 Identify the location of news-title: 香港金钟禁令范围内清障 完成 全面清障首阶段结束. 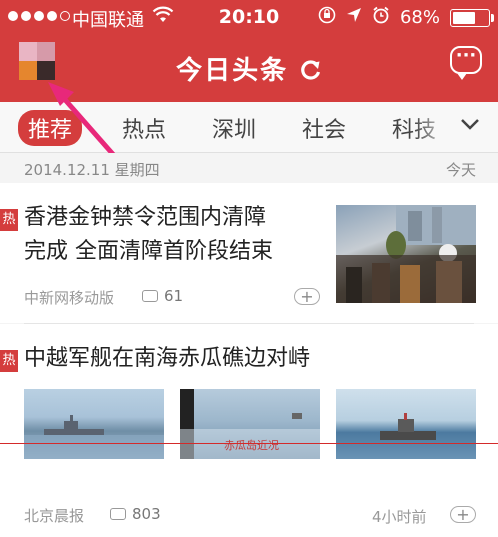
(148, 235).